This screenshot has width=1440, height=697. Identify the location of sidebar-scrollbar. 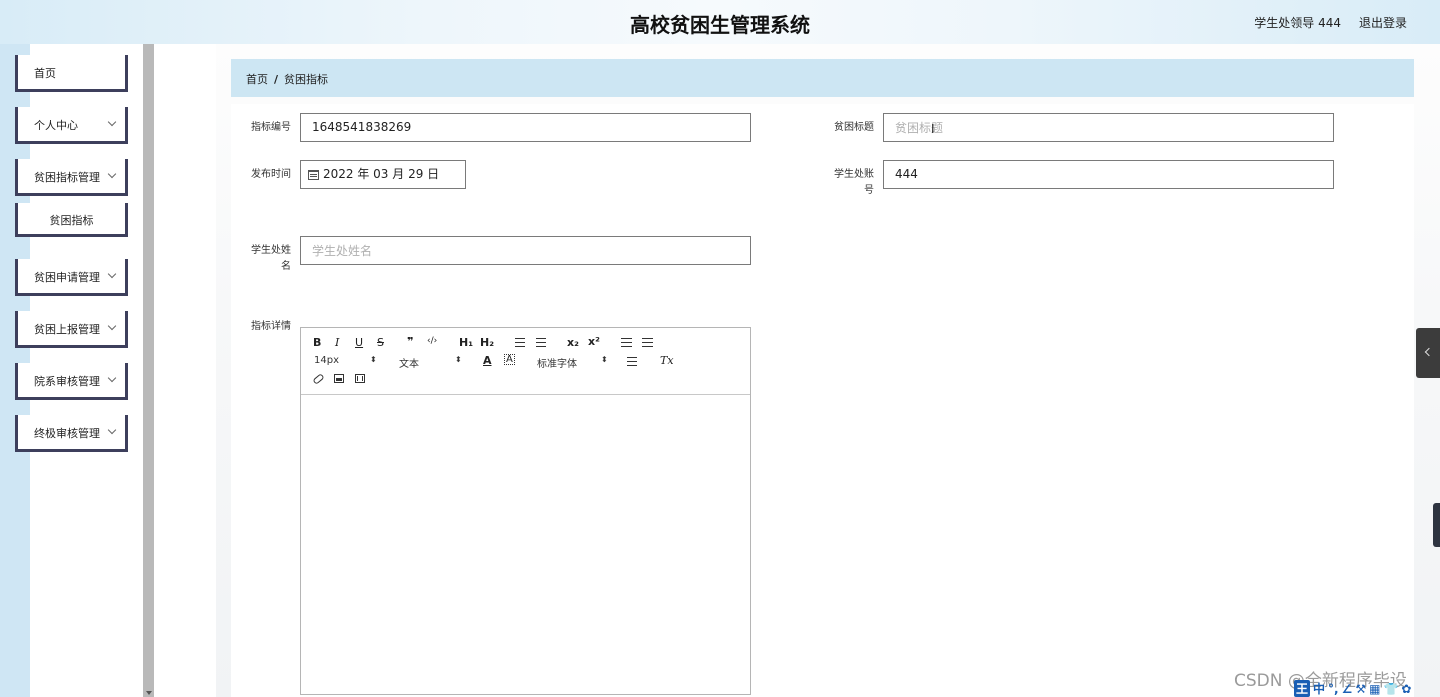
(148, 370).